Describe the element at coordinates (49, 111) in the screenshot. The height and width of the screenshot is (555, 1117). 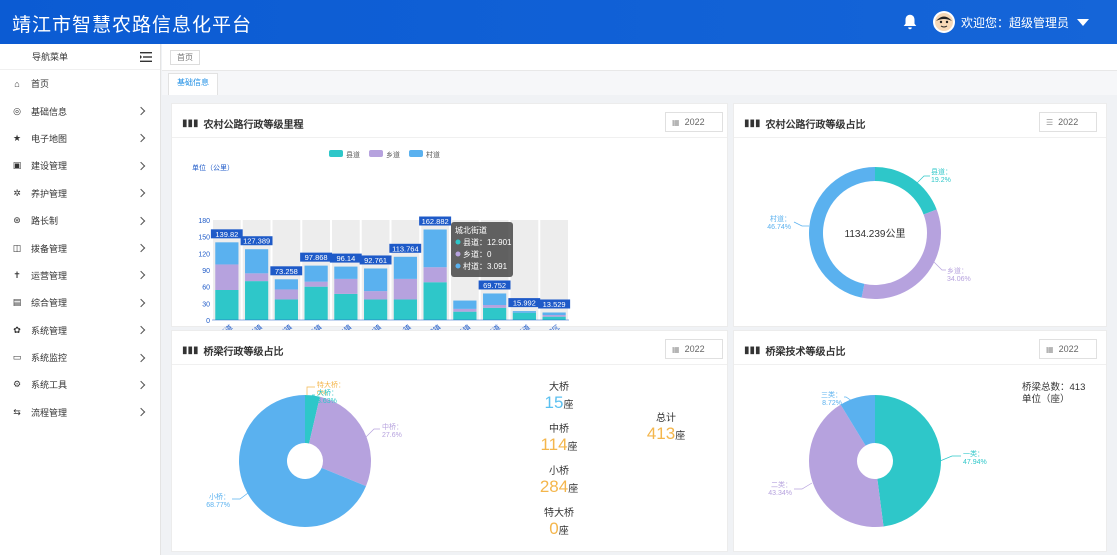
I see `sidebar-item-label: 基础信息` at that location.